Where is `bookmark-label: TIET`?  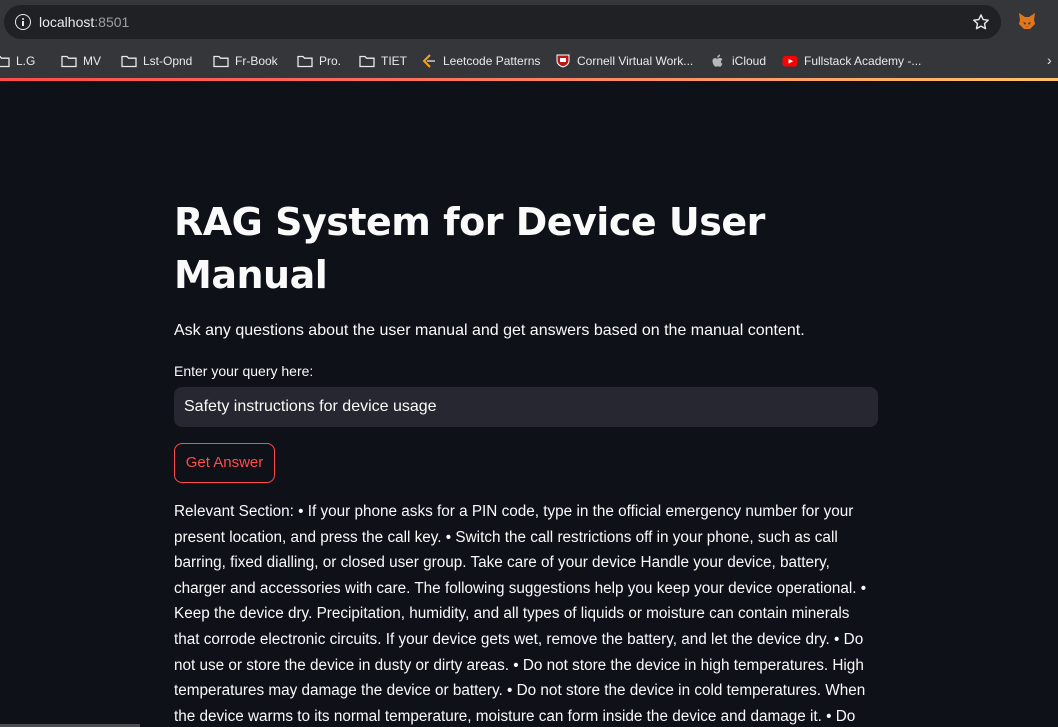 bookmark-label: TIET is located at coordinates (394, 61).